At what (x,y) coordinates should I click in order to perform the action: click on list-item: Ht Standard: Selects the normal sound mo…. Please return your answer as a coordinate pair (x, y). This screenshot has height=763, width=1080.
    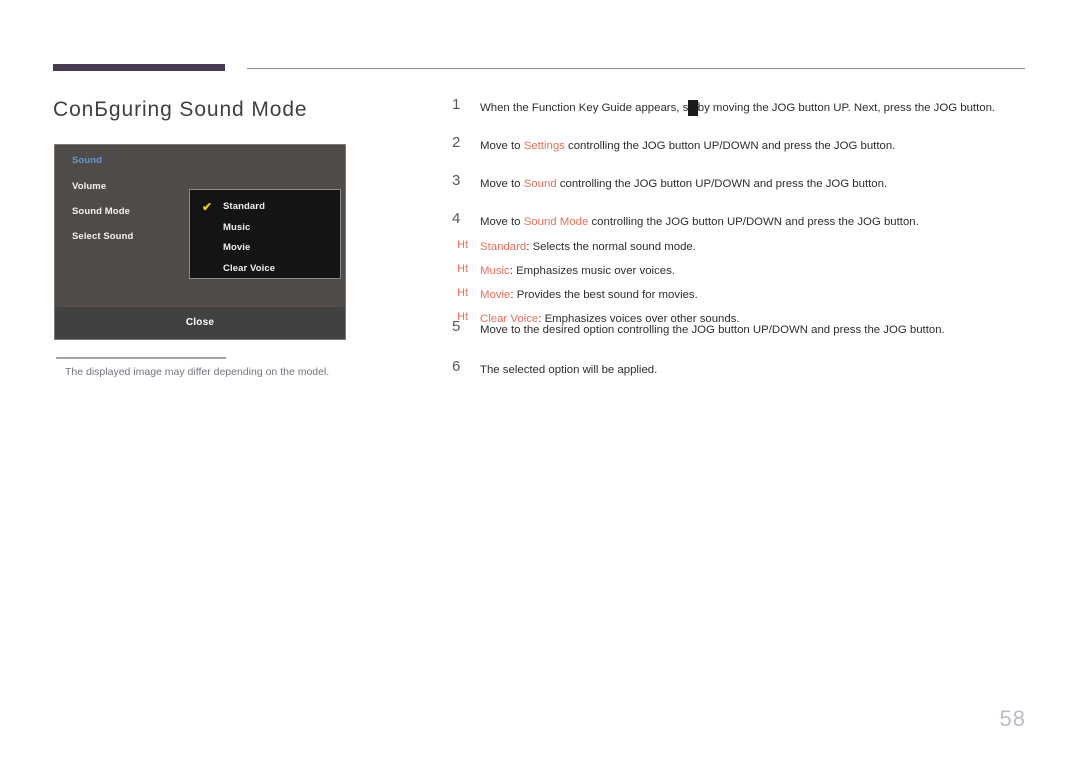
    Looking at the image, I should click on (712, 247).